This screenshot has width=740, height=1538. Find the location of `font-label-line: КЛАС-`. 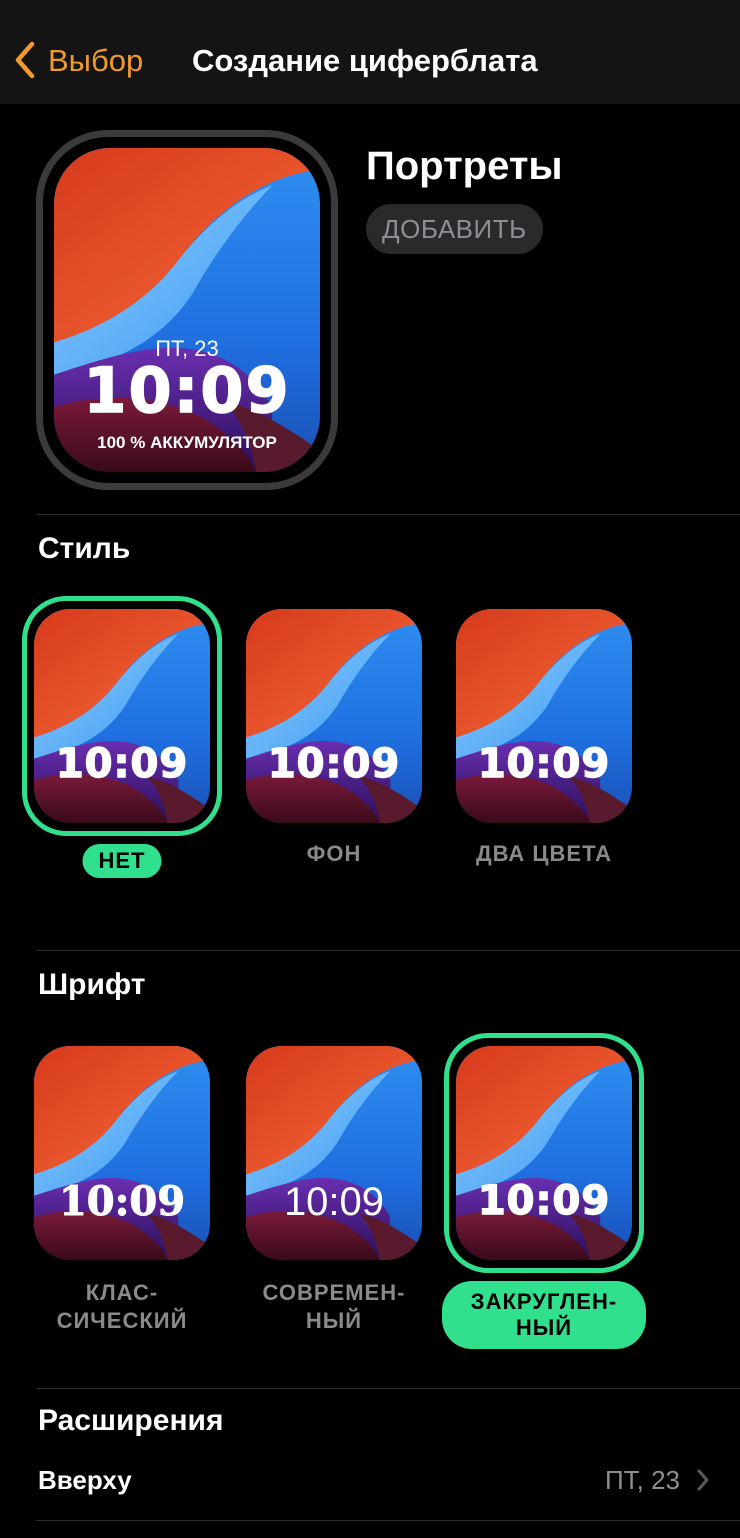

font-label-line: КЛАС- is located at coordinates (122, 1292).